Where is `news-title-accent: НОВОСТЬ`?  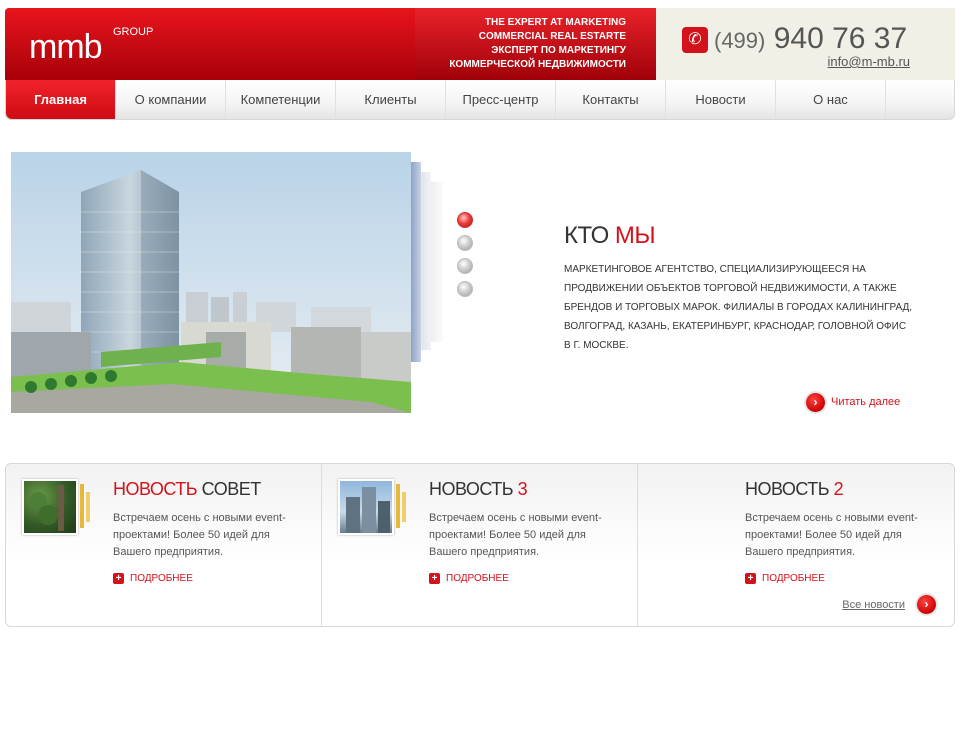
news-title-accent: НОВОСТЬ is located at coordinates (155, 489).